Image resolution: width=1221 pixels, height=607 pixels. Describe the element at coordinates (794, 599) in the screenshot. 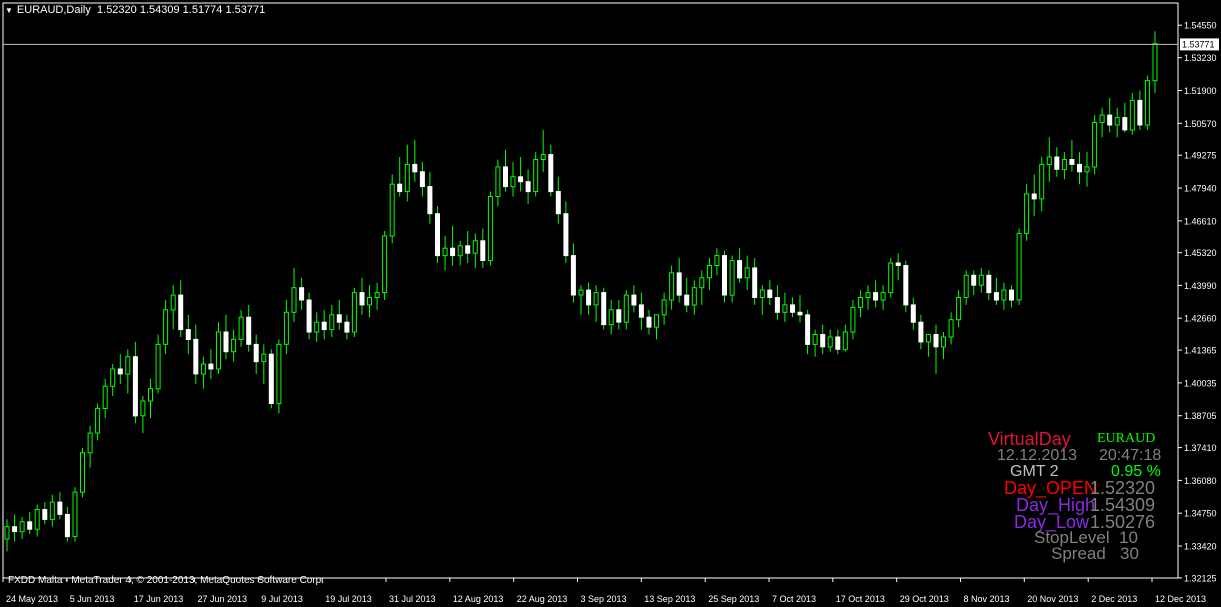

I see `time-tick-label: 7 Oct 2013` at that location.